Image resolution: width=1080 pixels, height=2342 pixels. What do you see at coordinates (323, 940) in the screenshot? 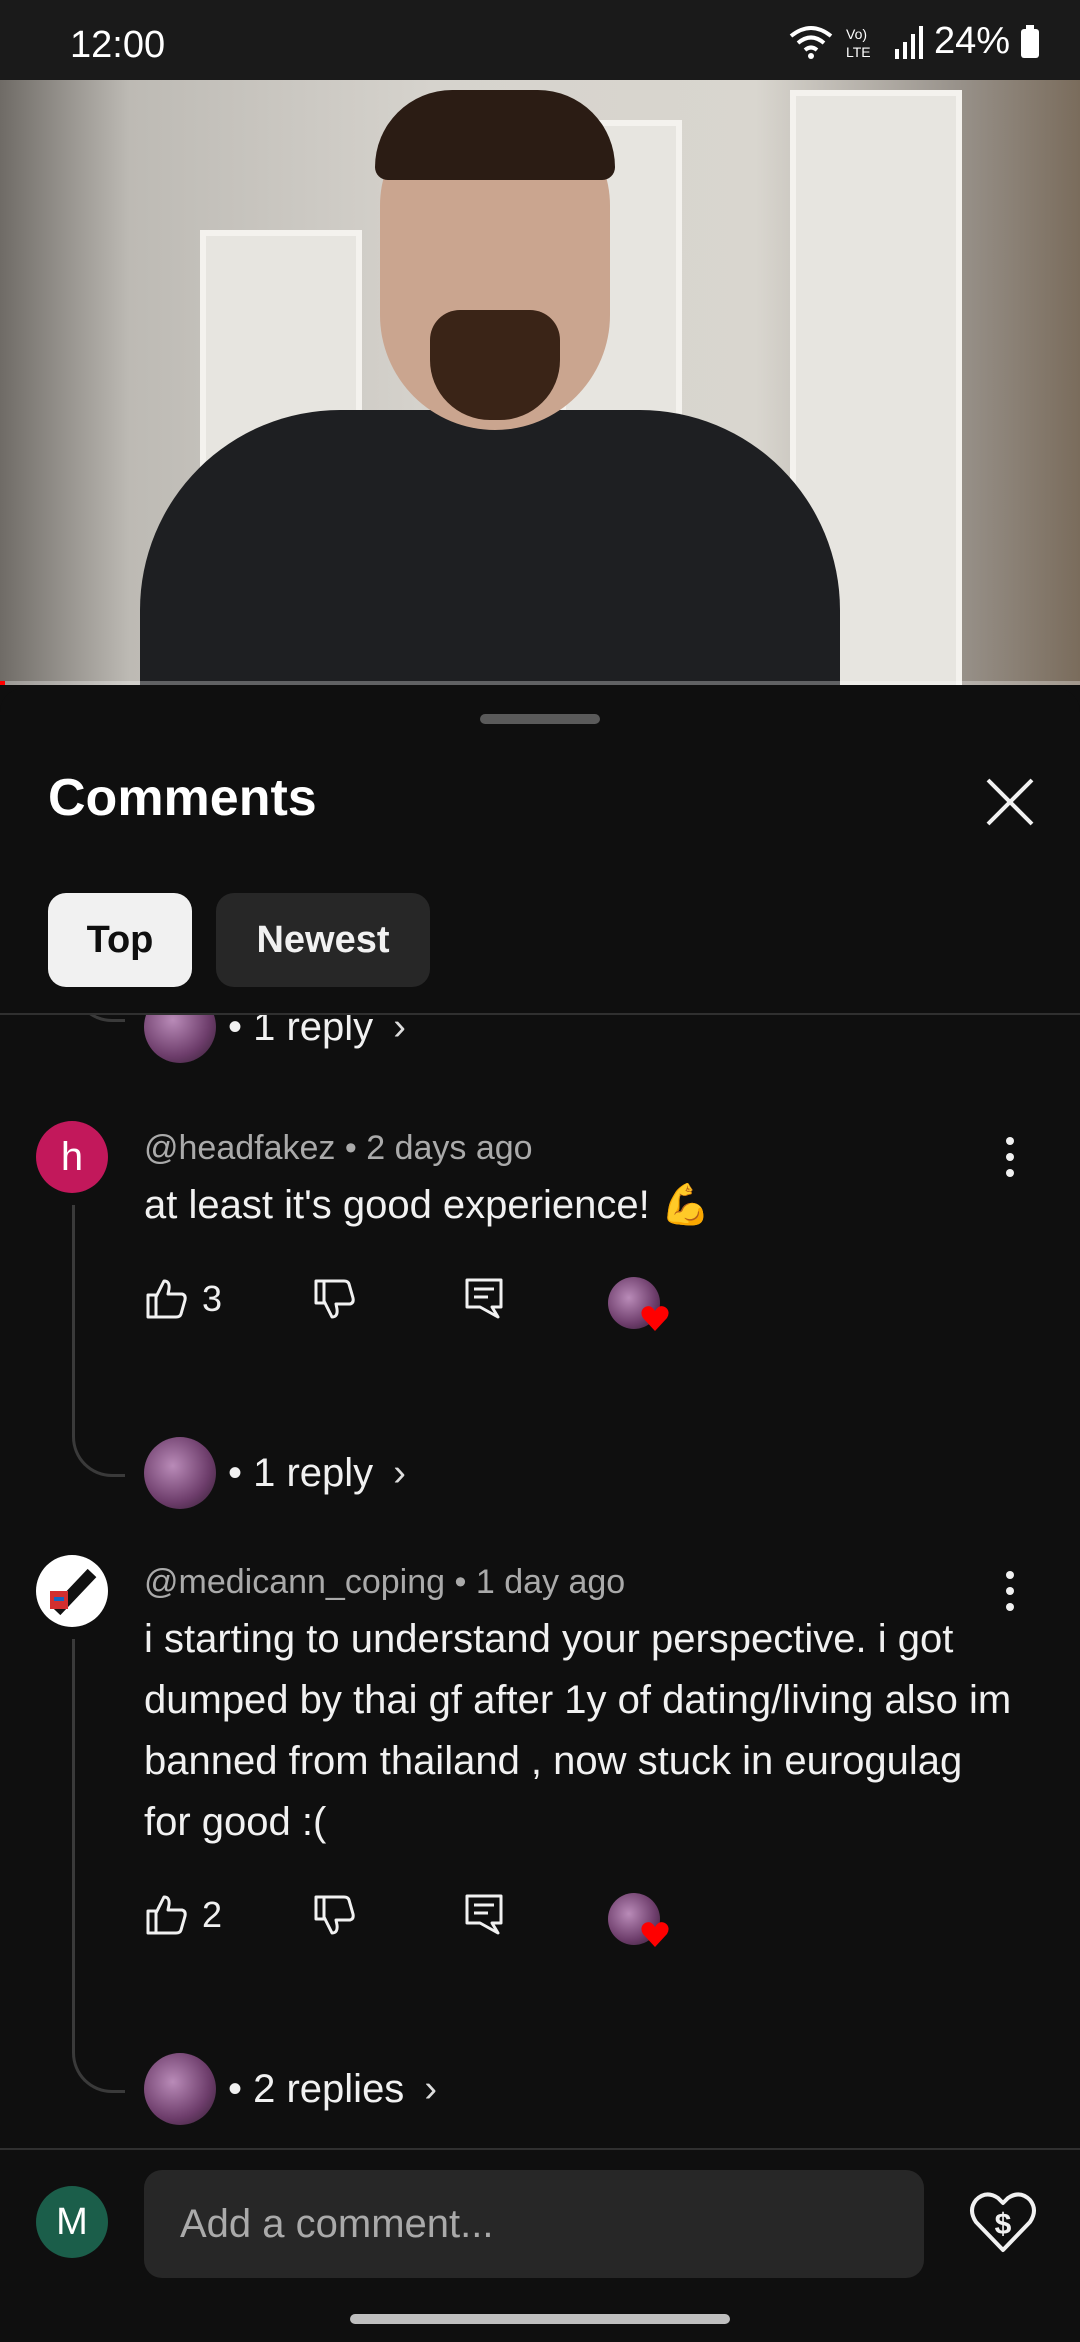
I see `filter-chip-newest: Newest` at bounding box center [323, 940].